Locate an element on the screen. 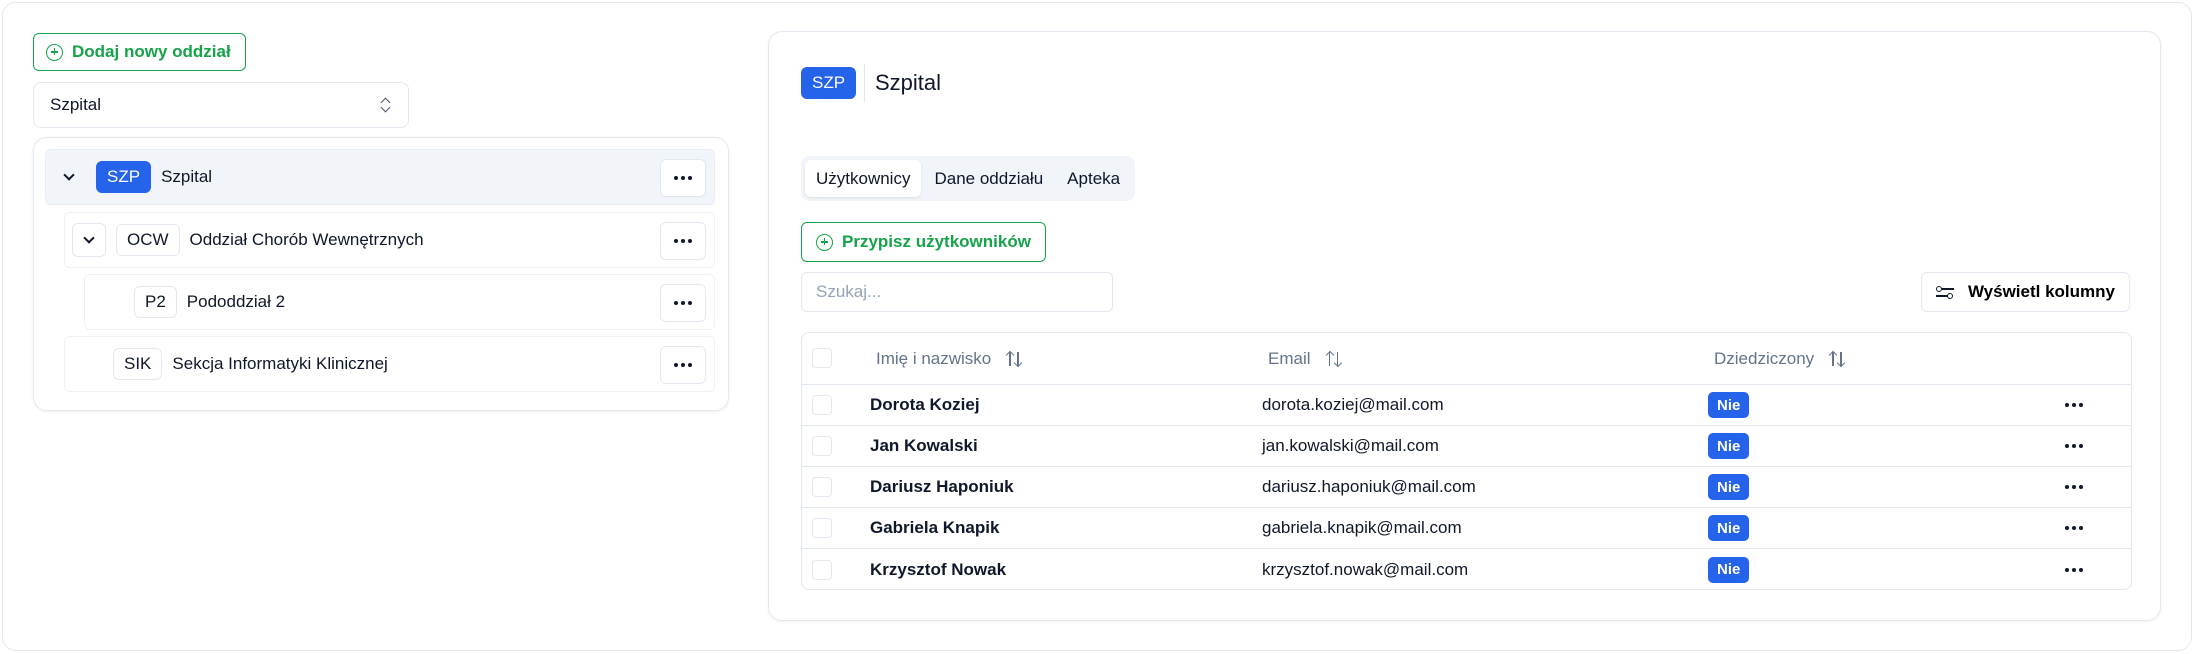  search-input is located at coordinates (957, 292).